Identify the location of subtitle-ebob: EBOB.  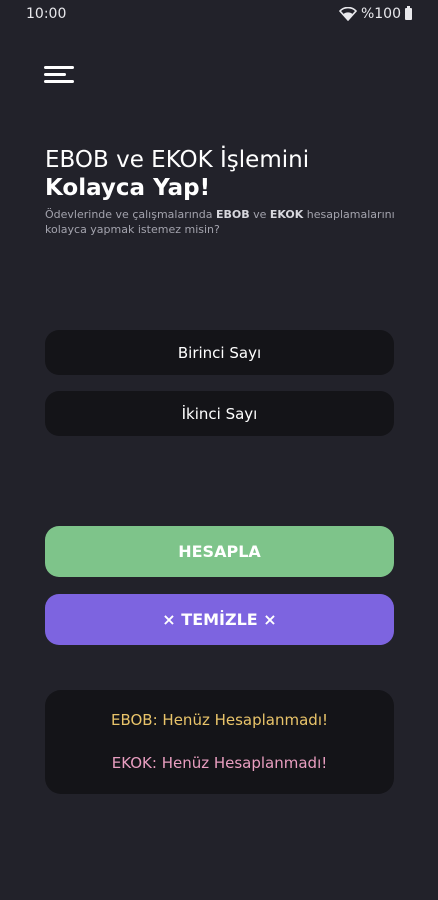
(232, 214).